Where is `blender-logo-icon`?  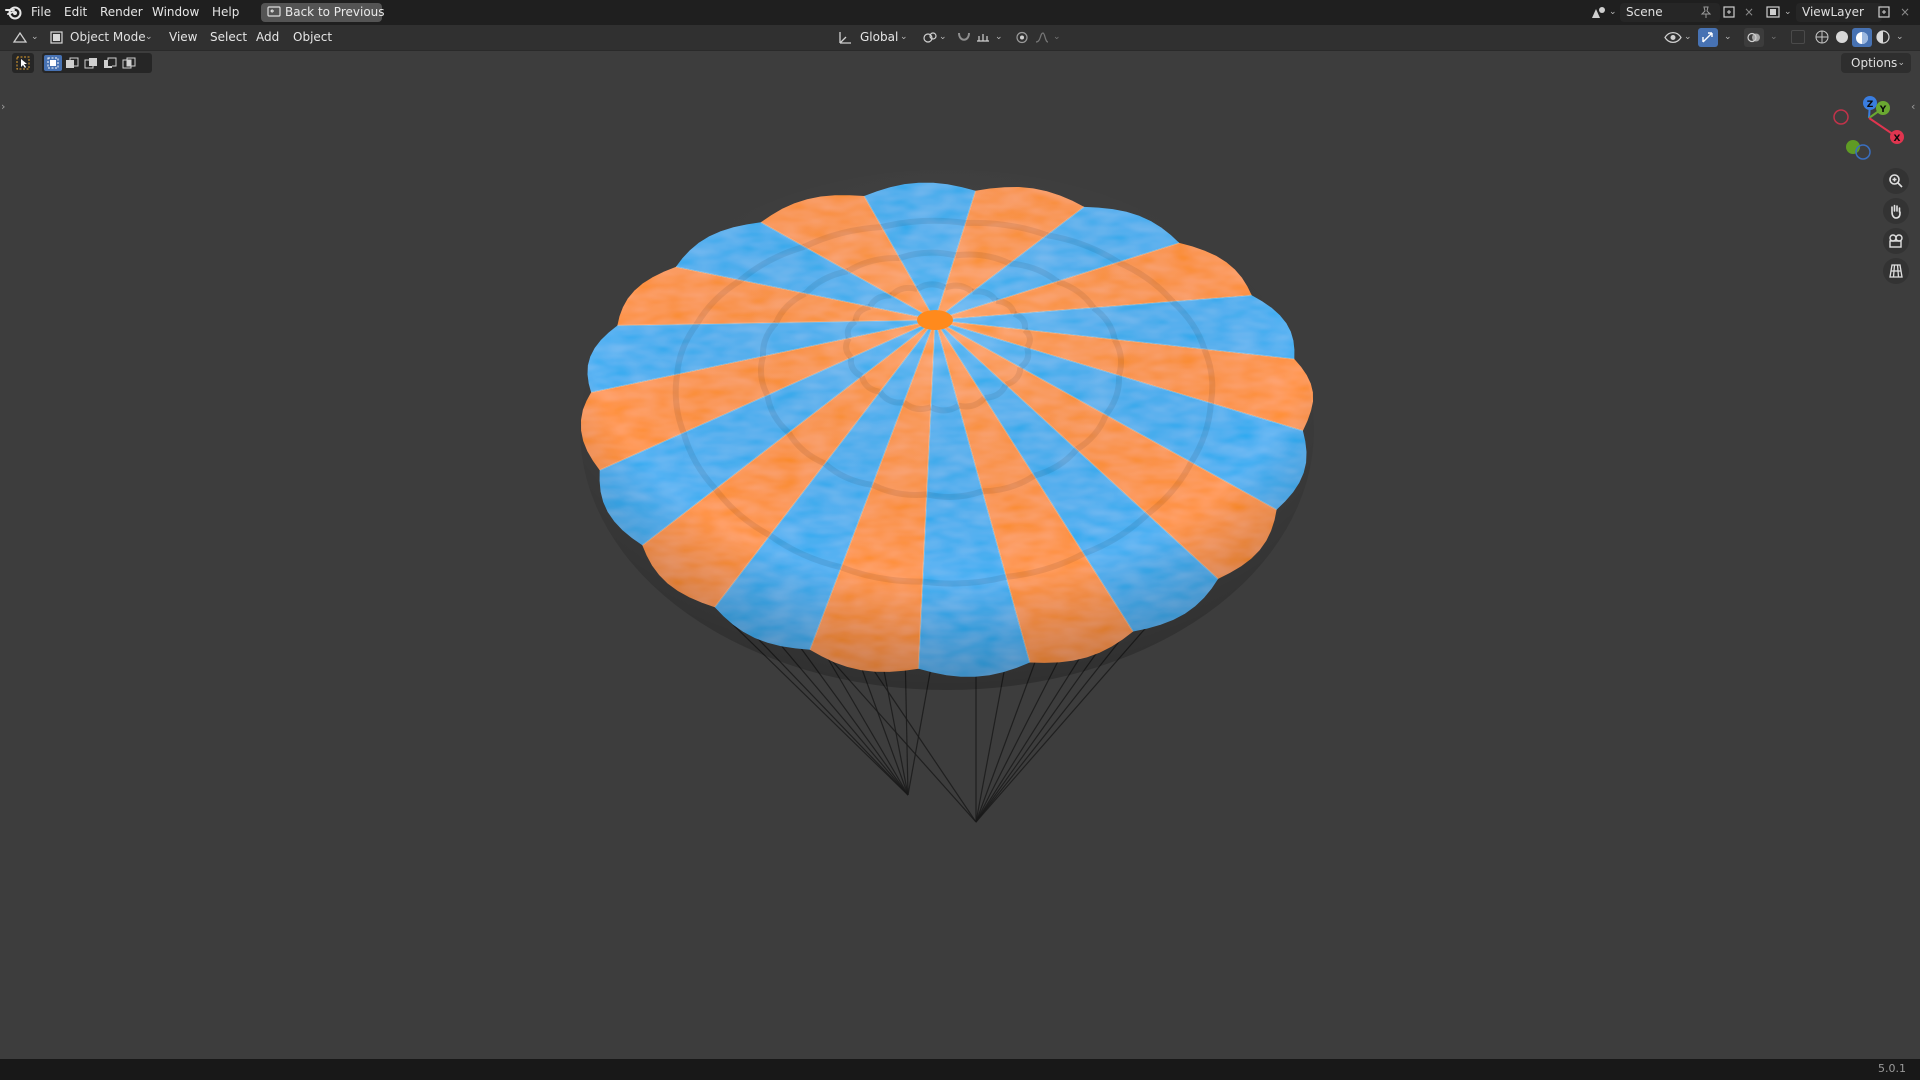 blender-logo-icon is located at coordinates (14, 12).